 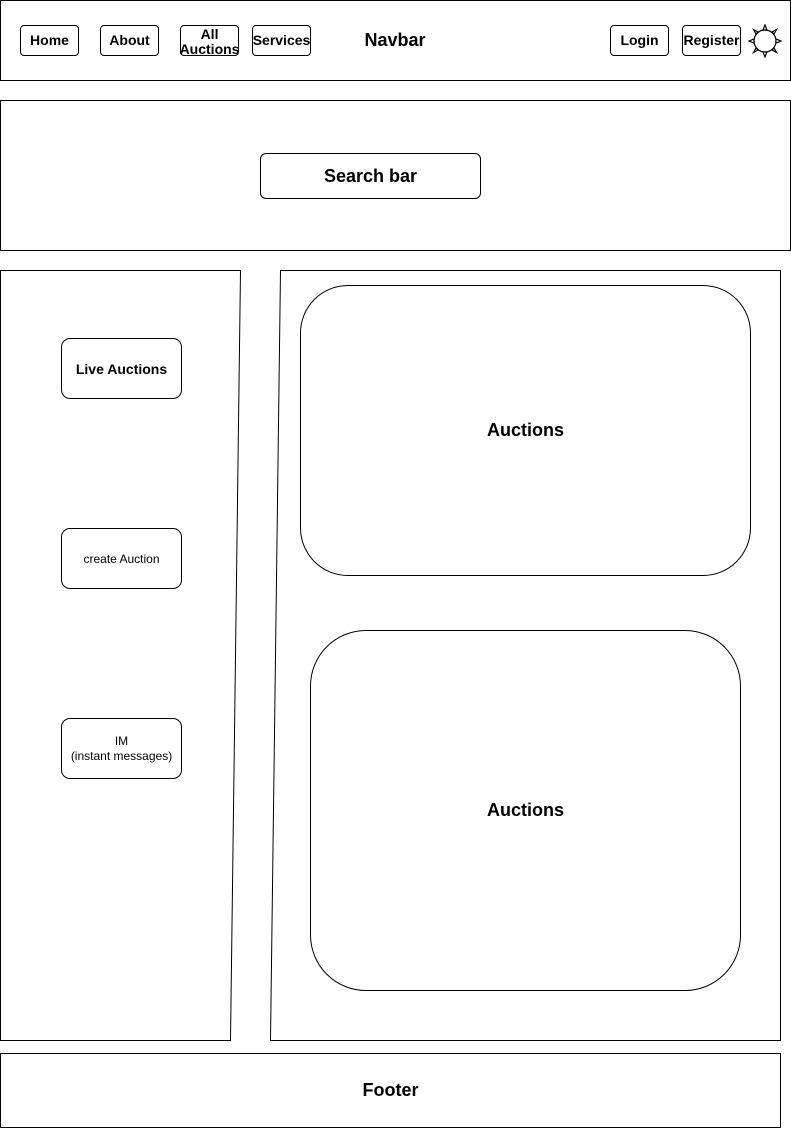 I want to click on auctions-card: Auctions, so click(x=525, y=430).